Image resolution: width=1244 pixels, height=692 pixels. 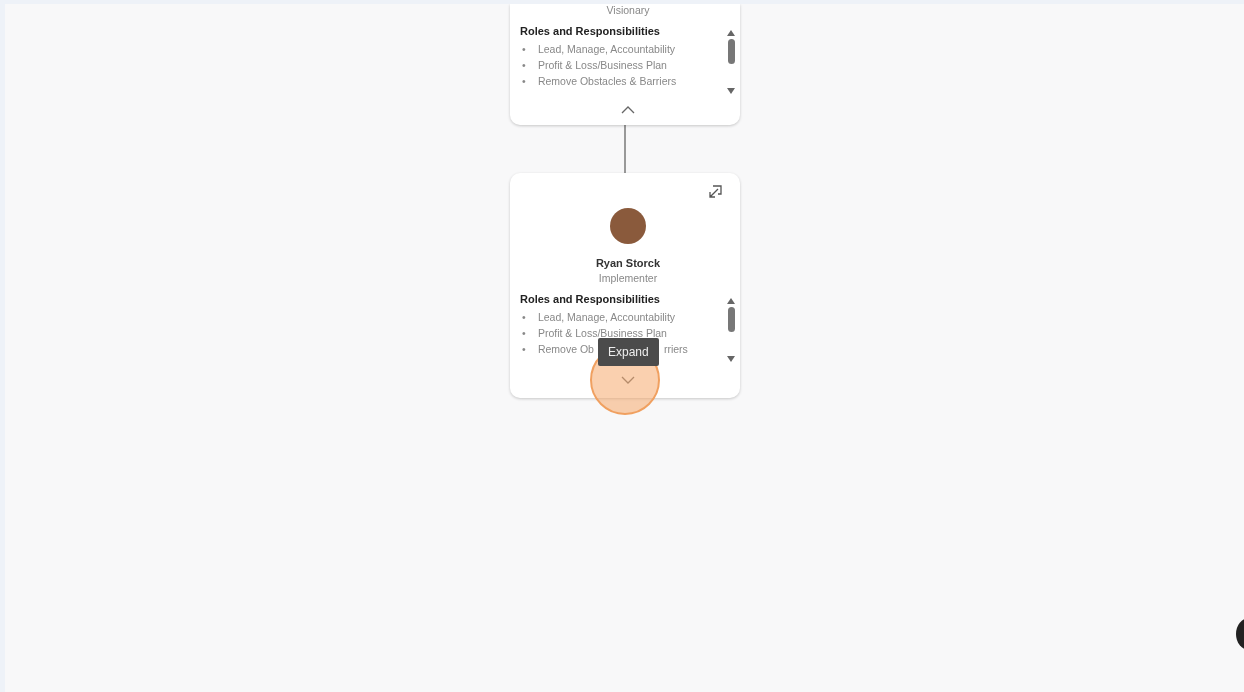 I want to click on collapse-icon, so click(x=628, y=109).